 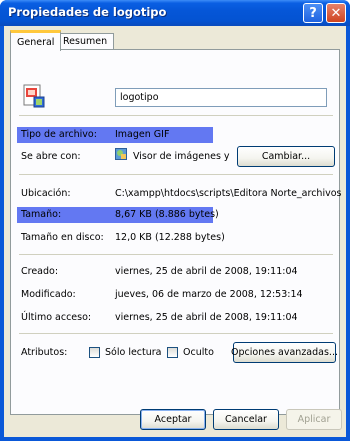 I want to click on accessed-value: viernes, 25 de abril de 2008, 19:11:04, so click(x=206, y=317).